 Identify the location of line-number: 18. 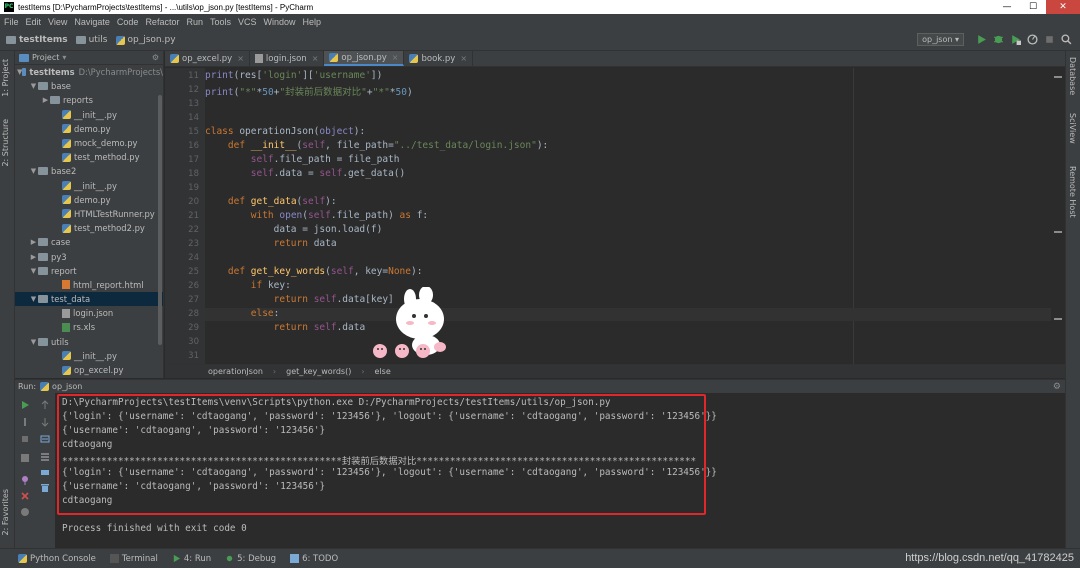
(193, 174).